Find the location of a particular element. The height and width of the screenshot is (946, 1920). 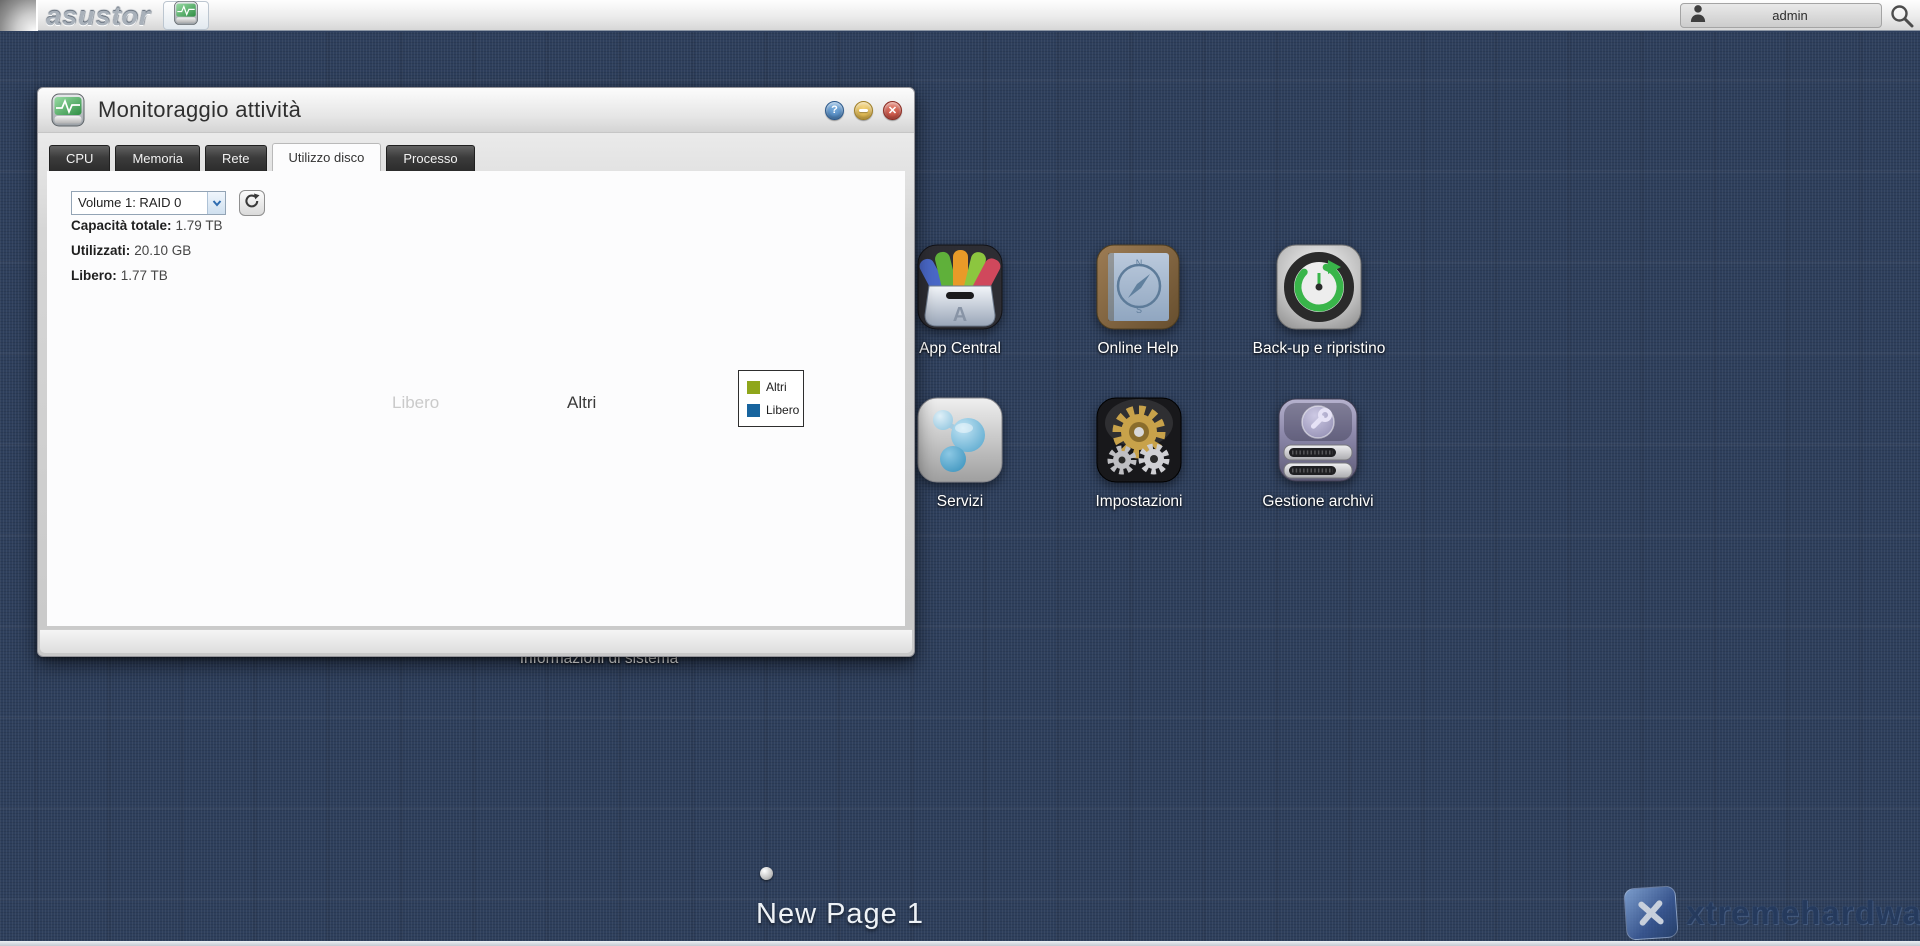

stat-used: Utilizzati: 20.10 GB is located at coordinates (131, 250).